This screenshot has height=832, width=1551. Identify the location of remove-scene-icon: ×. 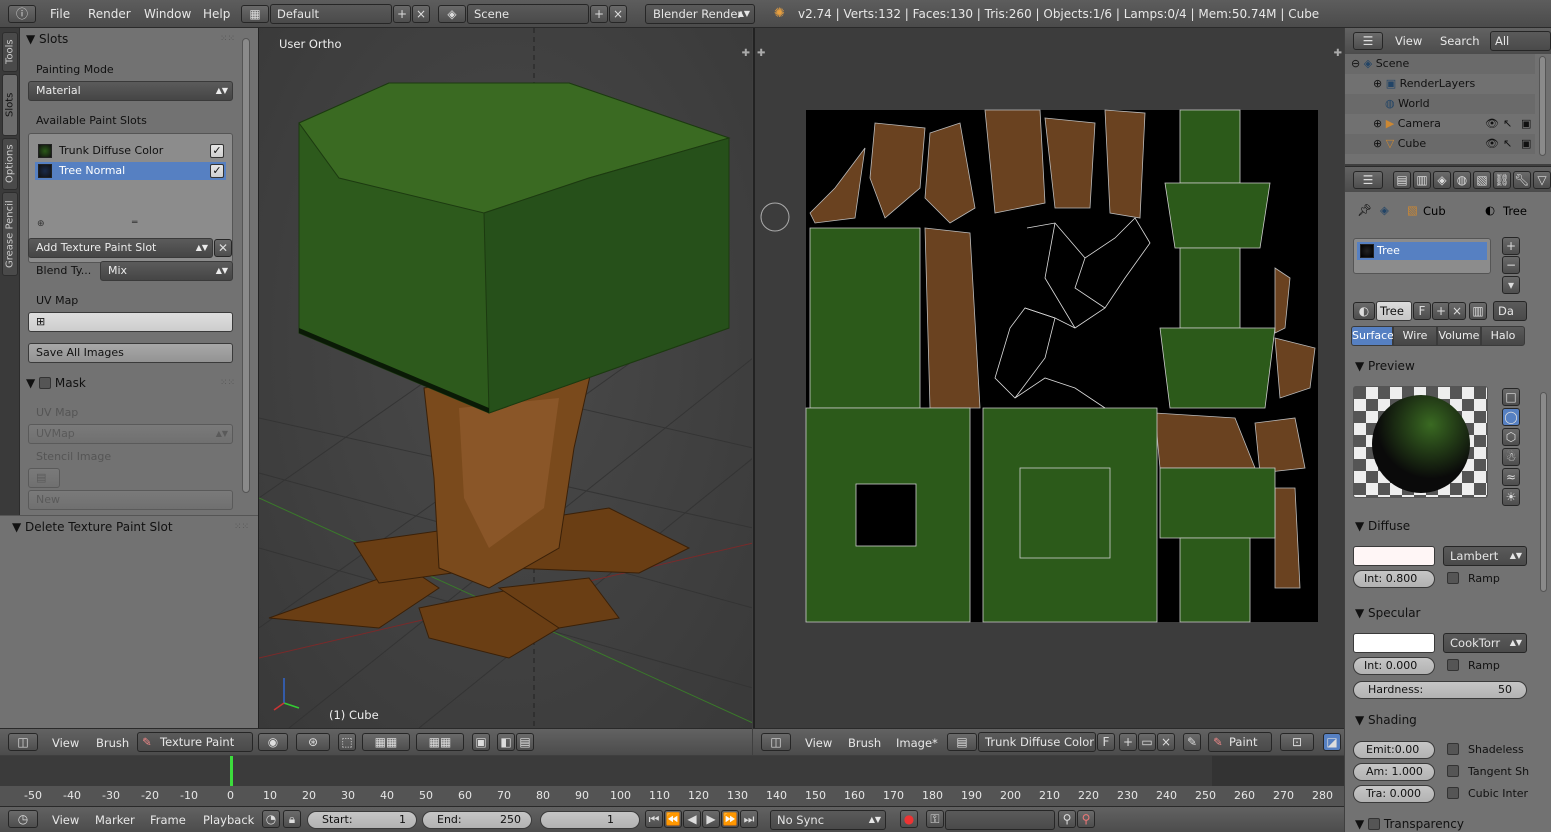
(618, 14).